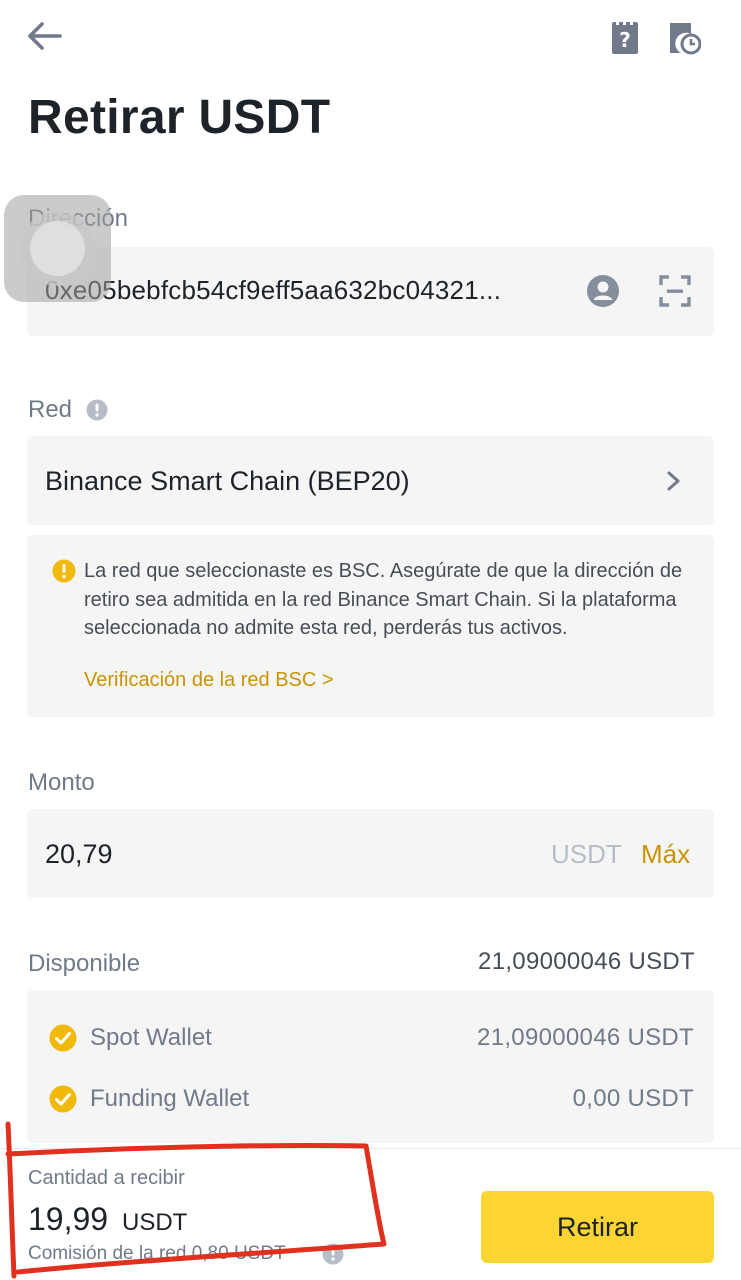 The width and height of the screenshot is (741, 1280). I want to click on network-selector: Binance Smart Chain (BEP20), so click(370, 480).